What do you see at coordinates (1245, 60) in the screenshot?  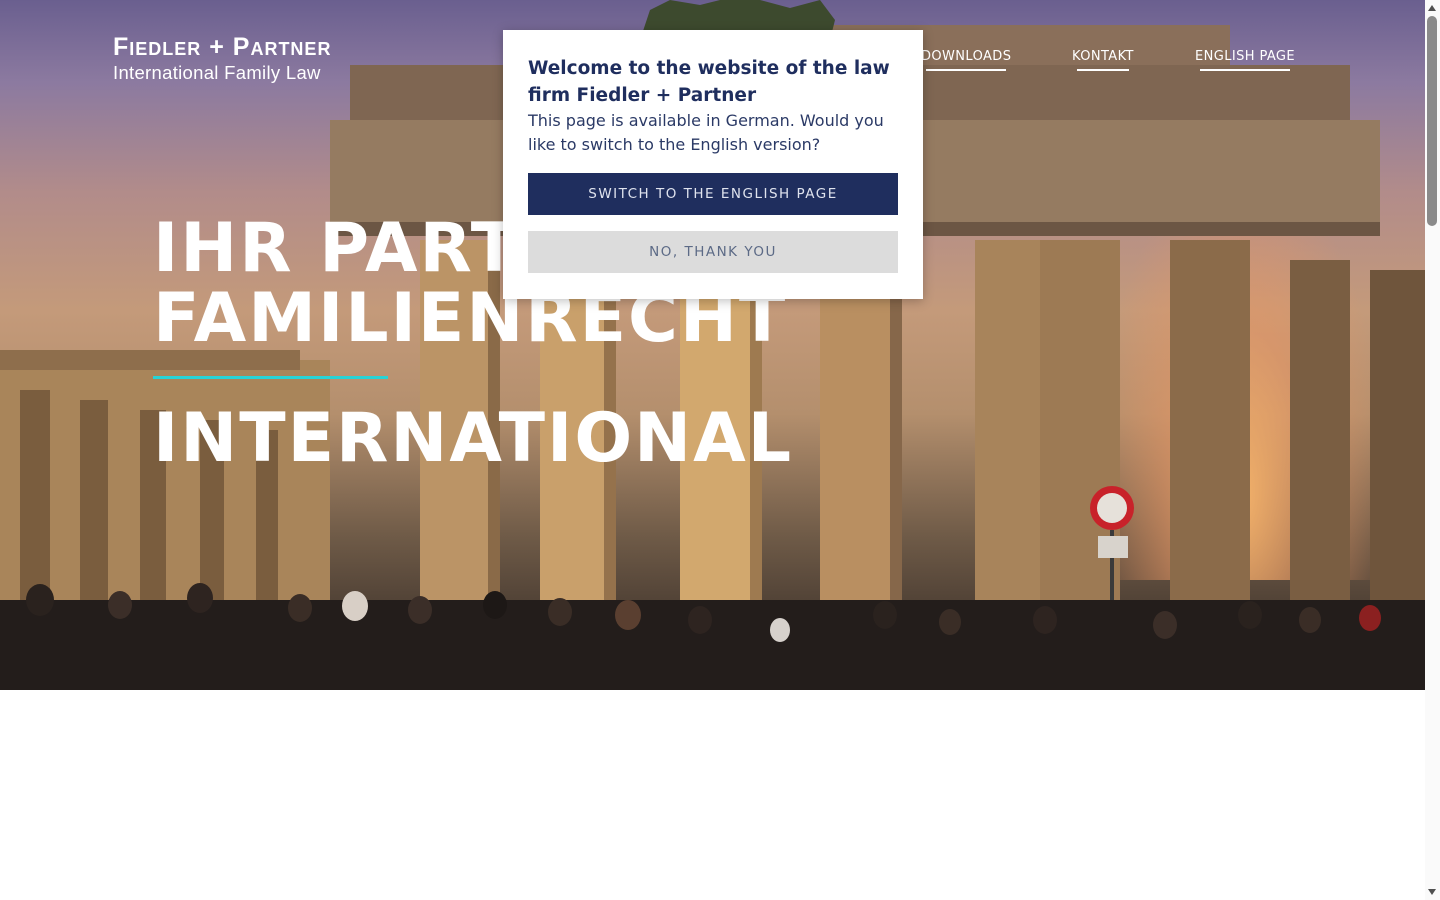 I see `nav-english-page: ENGLISH PAGE` at bounding box center [1245, 60].